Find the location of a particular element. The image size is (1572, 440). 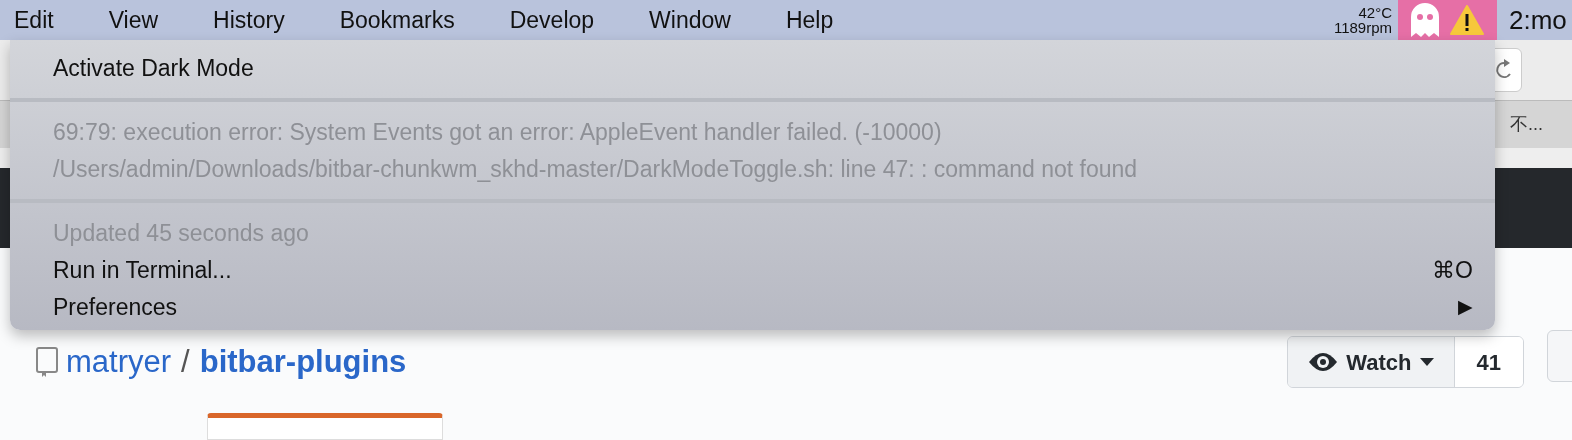

selected-tab is located at coordinates (325, 426).